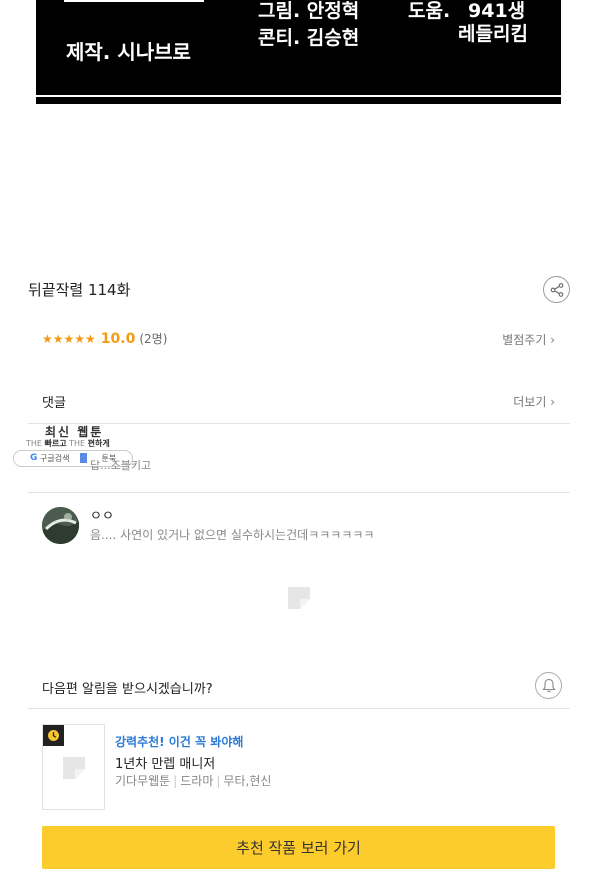  Describe the element at coordinates (165, 762) in the screenshot. I see `recommendation-title: 1년차 만렙 매니저` at that location.